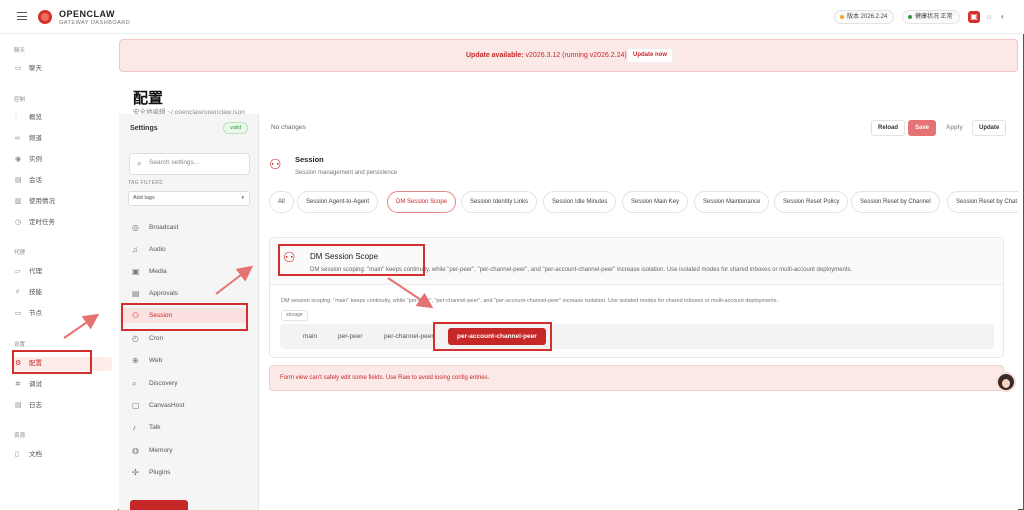  I want to click on settings-item-label: Broadcast, so click(164, 227).